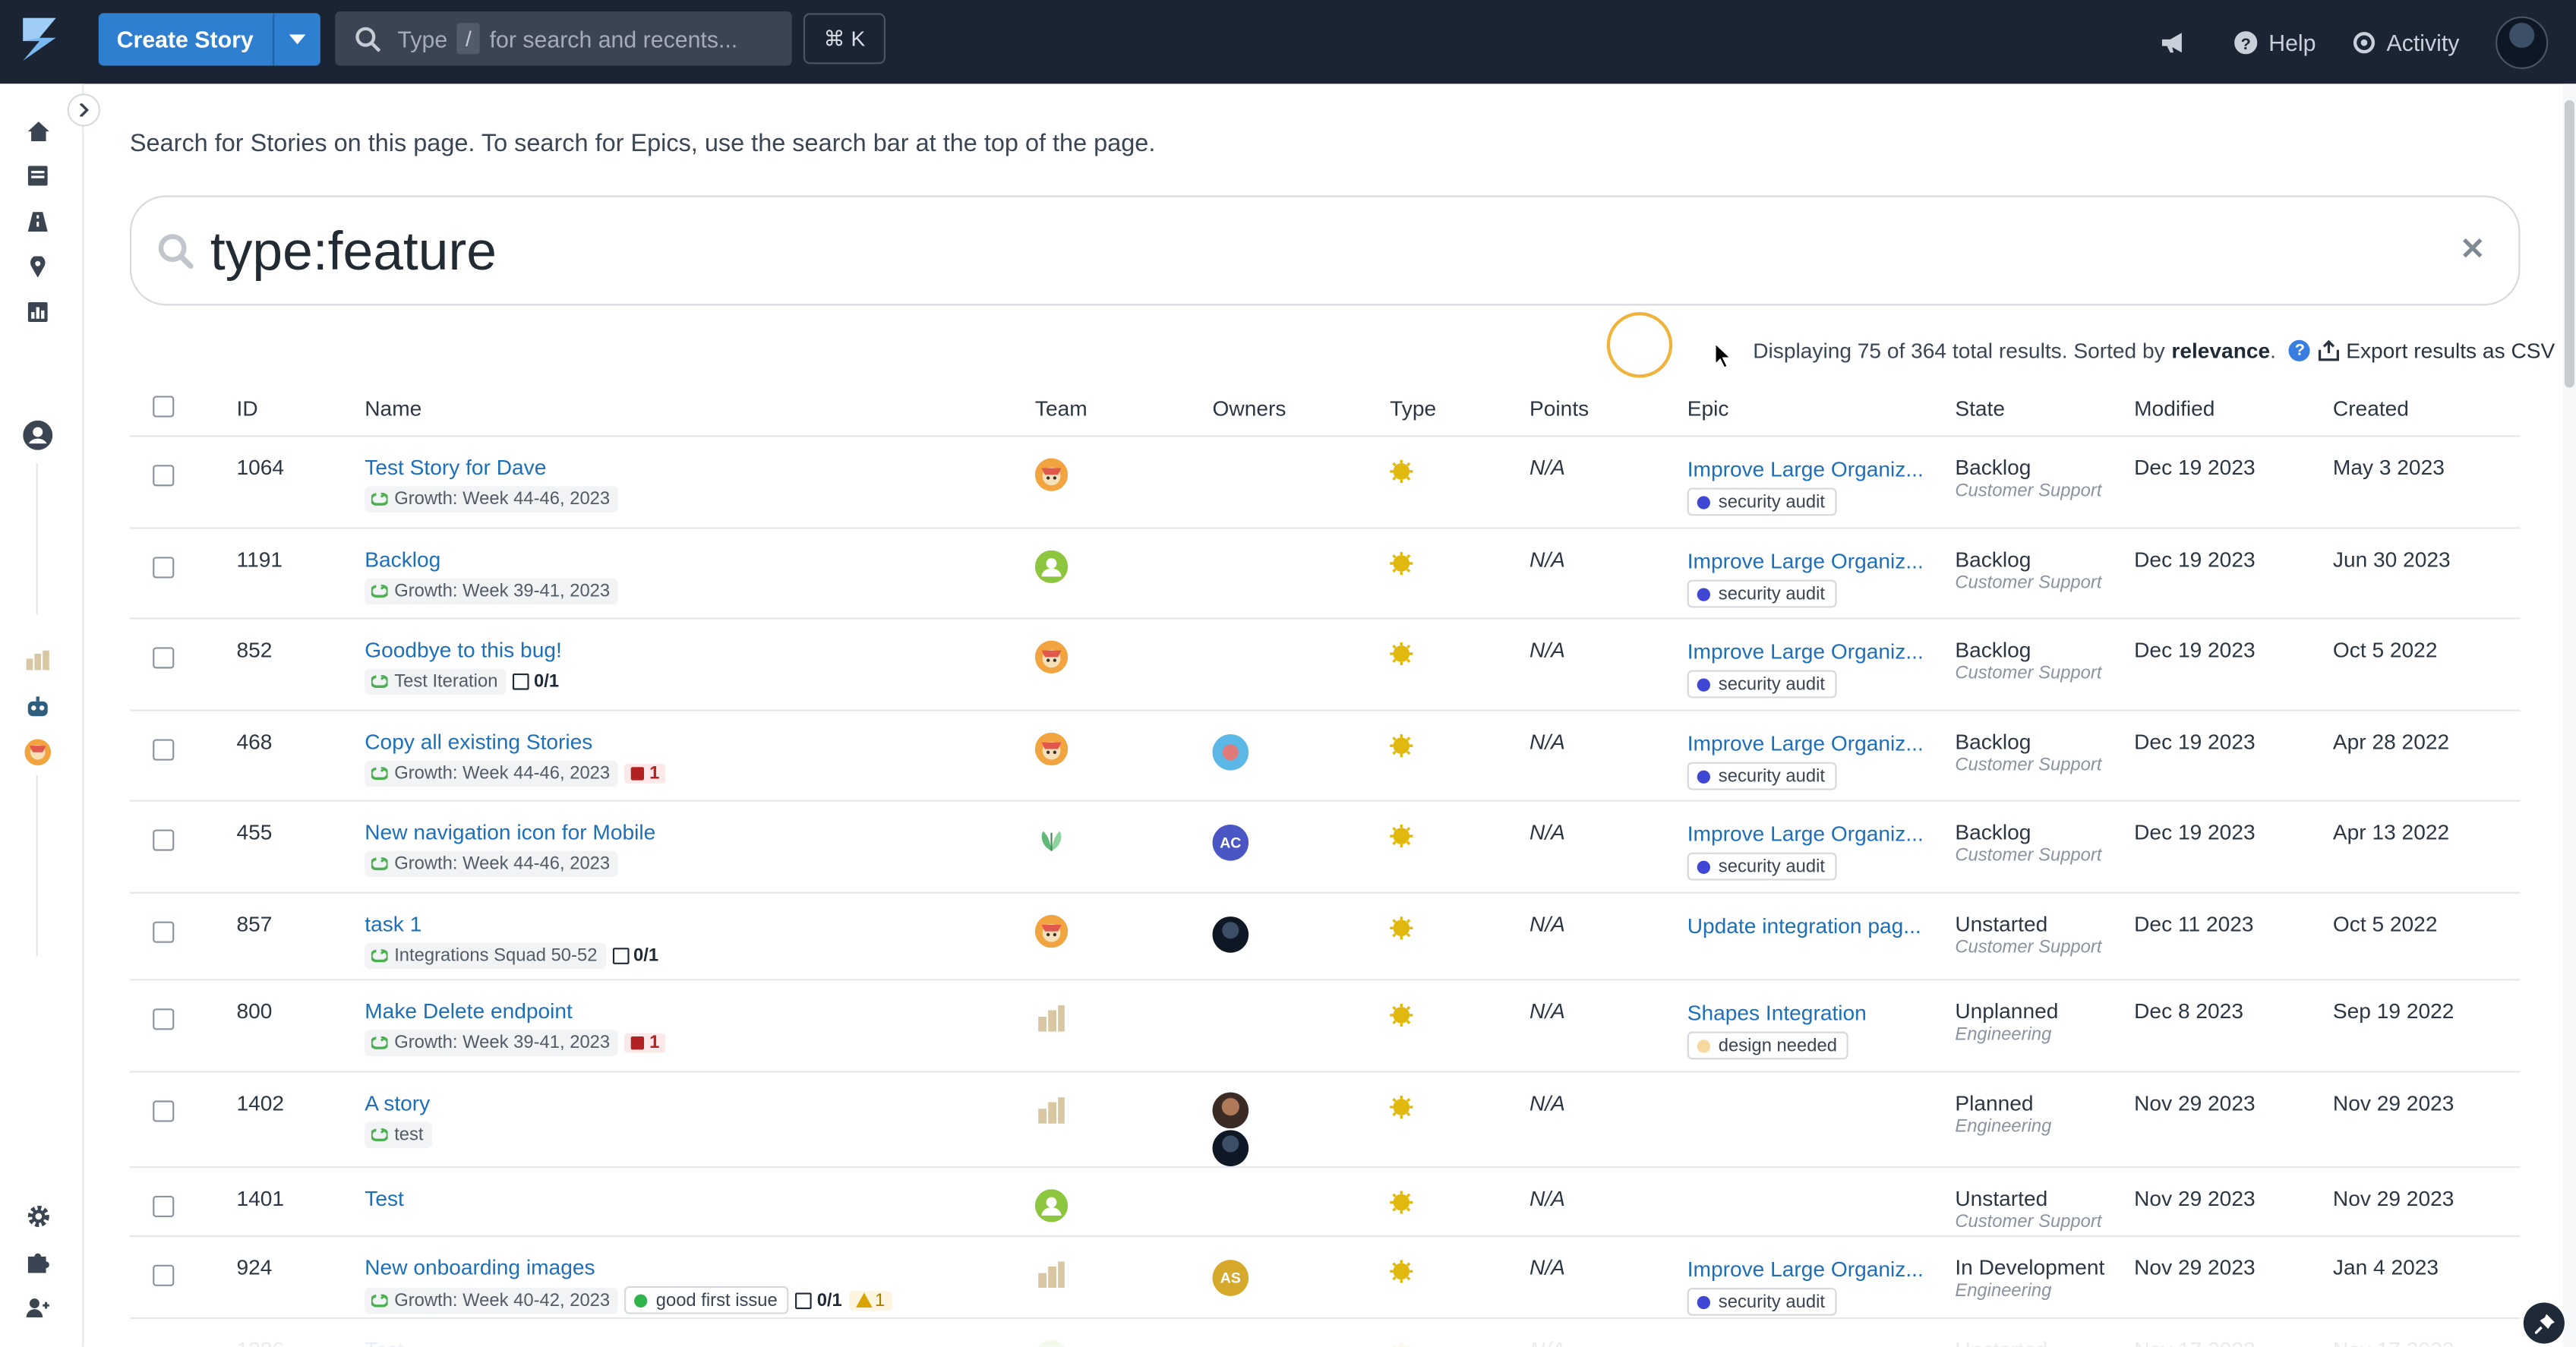 Image resolution: width=2576 pixels, height=1347 pixels. Describe the element at coordinates (37, 1216) in the screenshot. I see `settings-gear-icon` at that location.